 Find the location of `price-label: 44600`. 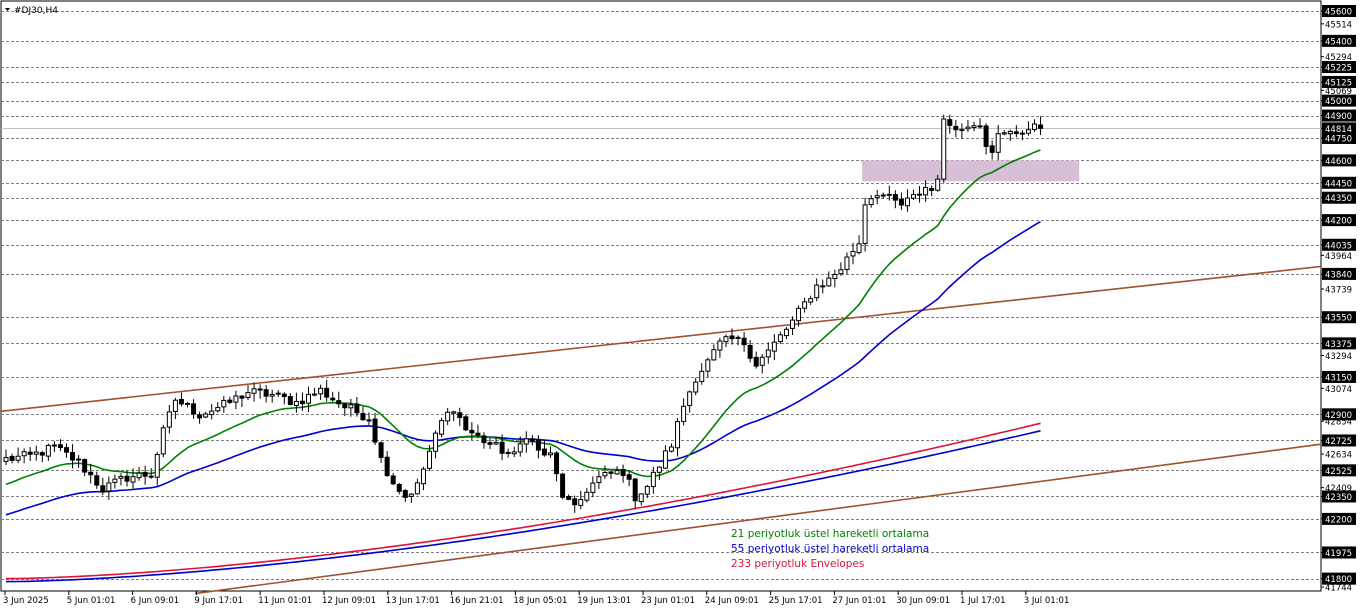

price-label: 44600 is located at coordinates (1338, 162).